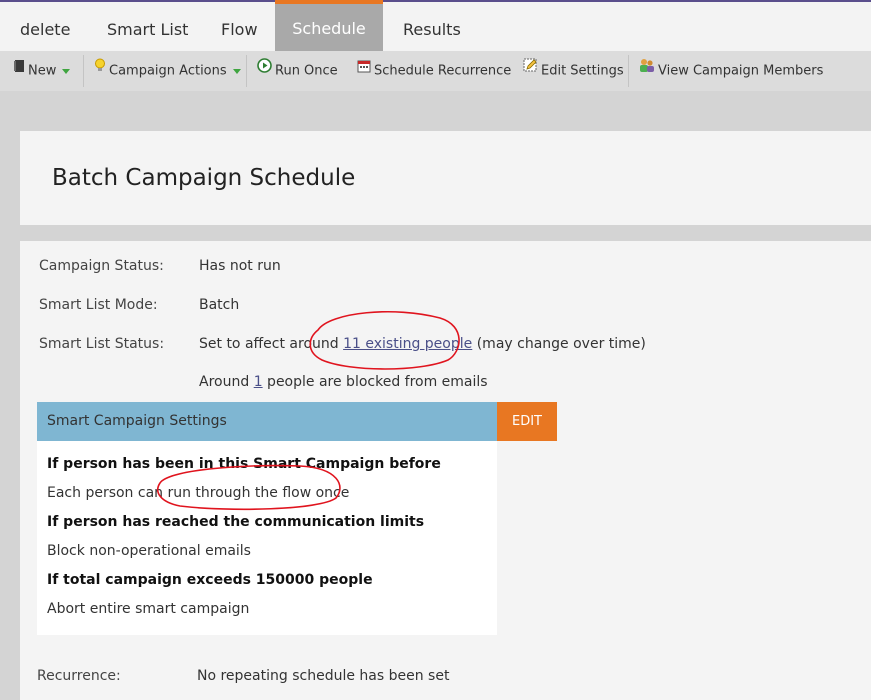  I want to click on smart-campaign-settings-header: Smart Campaign Settings, so click(267, 421).